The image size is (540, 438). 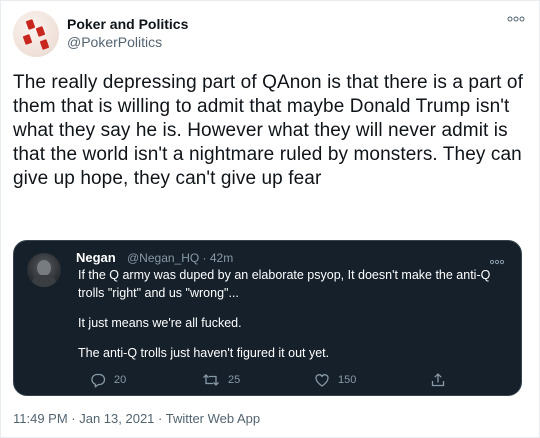 I want to click on retweet-button: 25, so click(x=221, y=380).